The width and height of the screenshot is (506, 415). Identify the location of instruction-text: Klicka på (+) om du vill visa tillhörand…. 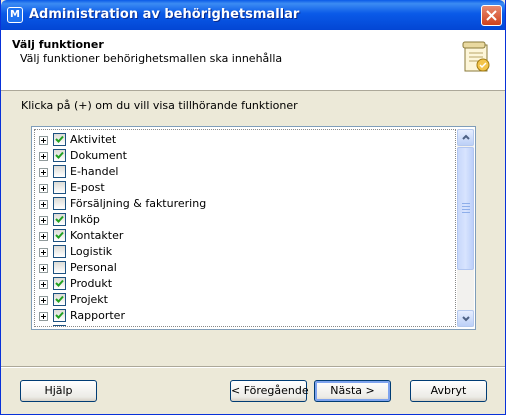
(159, 105).